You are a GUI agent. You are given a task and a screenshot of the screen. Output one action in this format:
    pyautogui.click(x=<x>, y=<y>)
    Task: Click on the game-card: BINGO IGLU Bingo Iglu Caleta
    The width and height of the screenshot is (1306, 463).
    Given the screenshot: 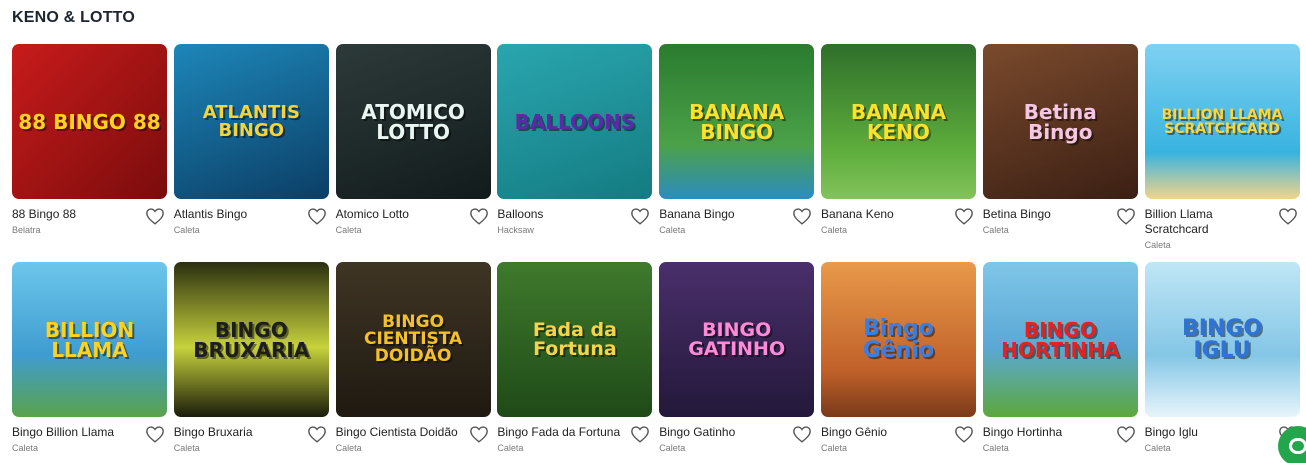 What is the action you would take?
    pyautogui.click(x=1222, y=362)
    